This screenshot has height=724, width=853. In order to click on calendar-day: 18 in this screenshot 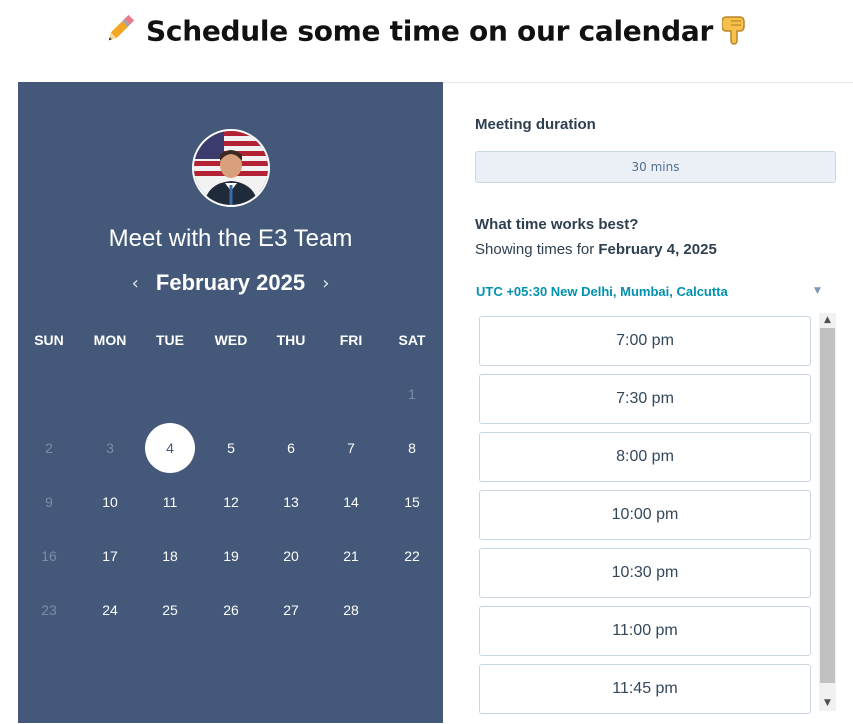, I will do `click(170, 556)`.